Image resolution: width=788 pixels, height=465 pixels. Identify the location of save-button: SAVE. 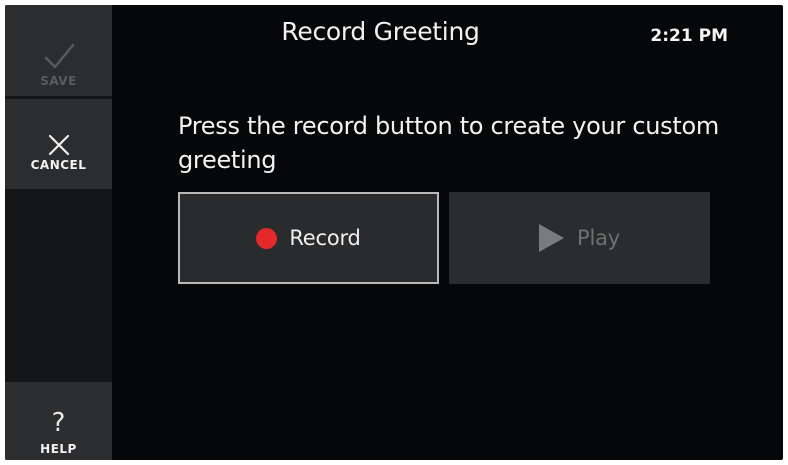
(58, 50).